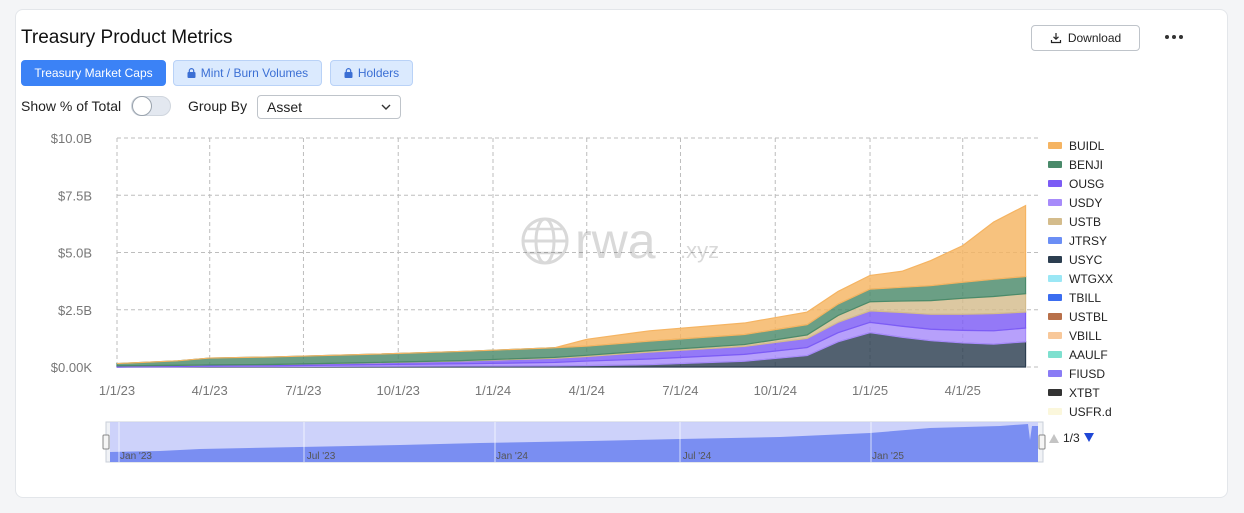 This screenshot has height=513, width=1244. I want to click on legend-item-usyc: USYC, so click(1080, 259).